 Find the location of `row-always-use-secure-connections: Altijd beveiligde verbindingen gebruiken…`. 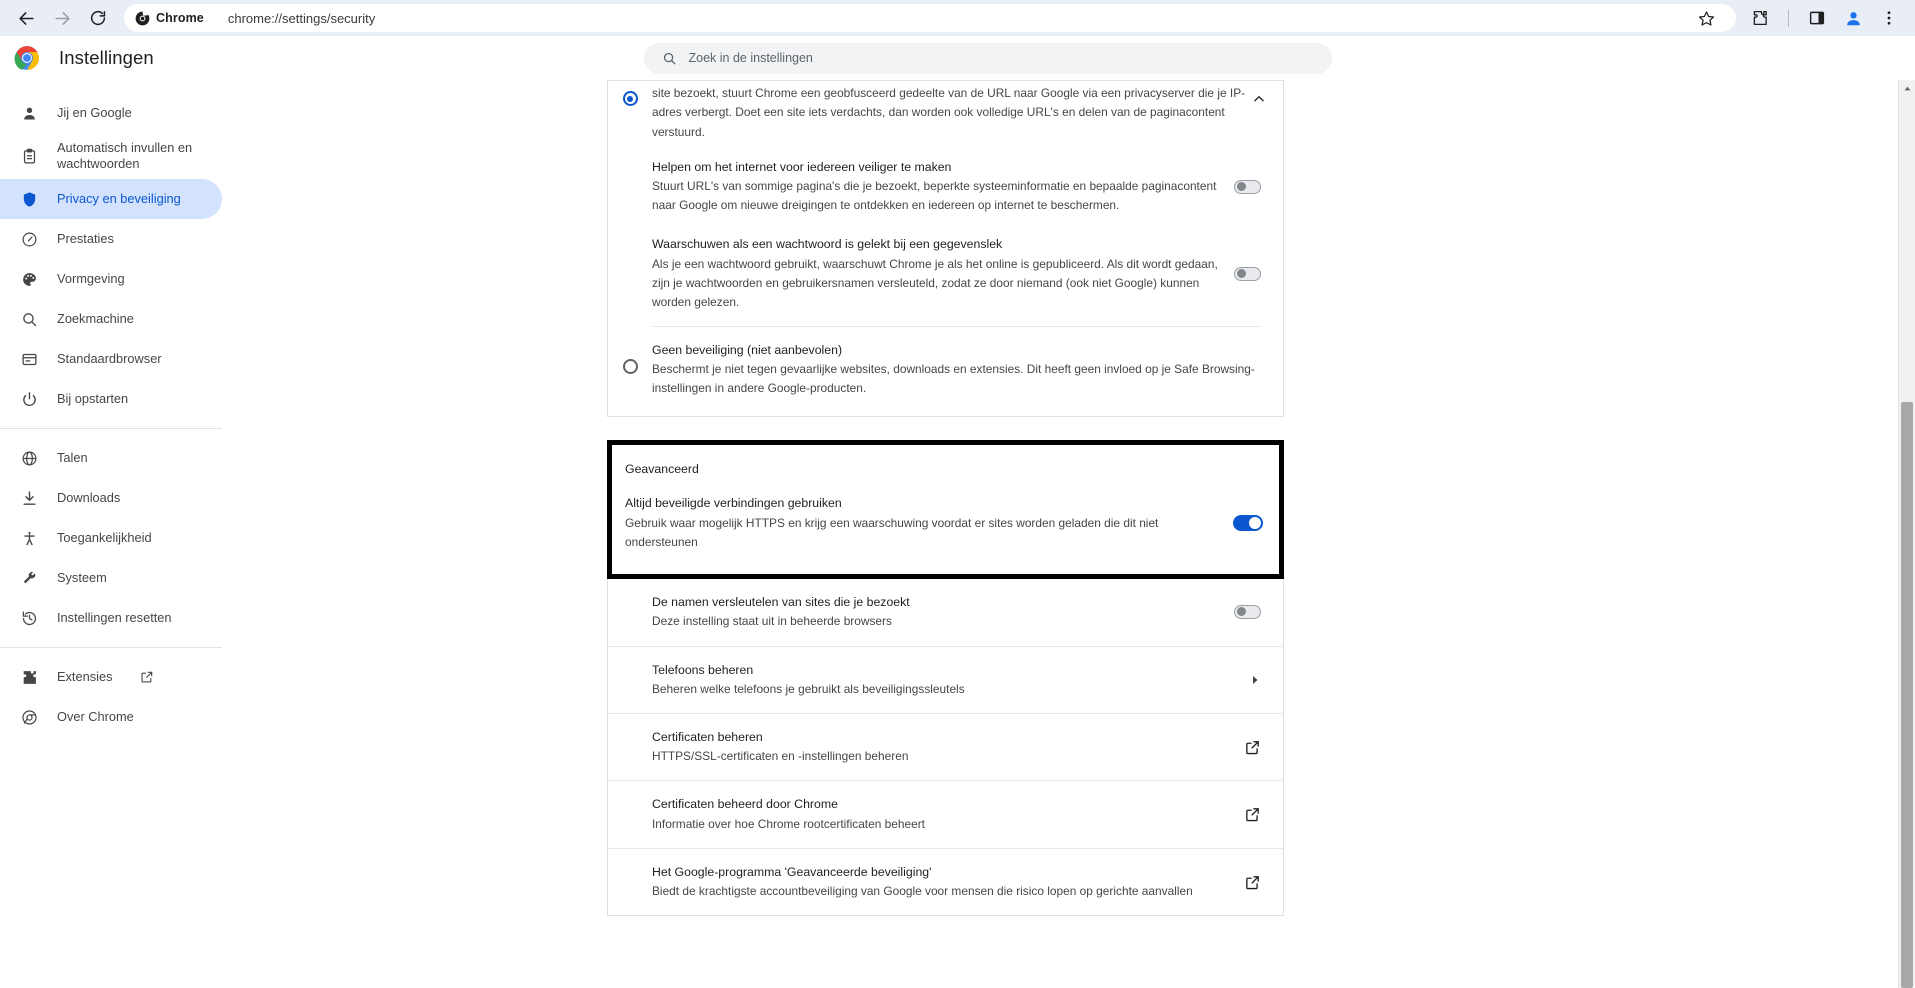

row-always-use-secure-connections: Altijd beveiligde verbindingen gebruiken… is located at coordinates (945, 525).